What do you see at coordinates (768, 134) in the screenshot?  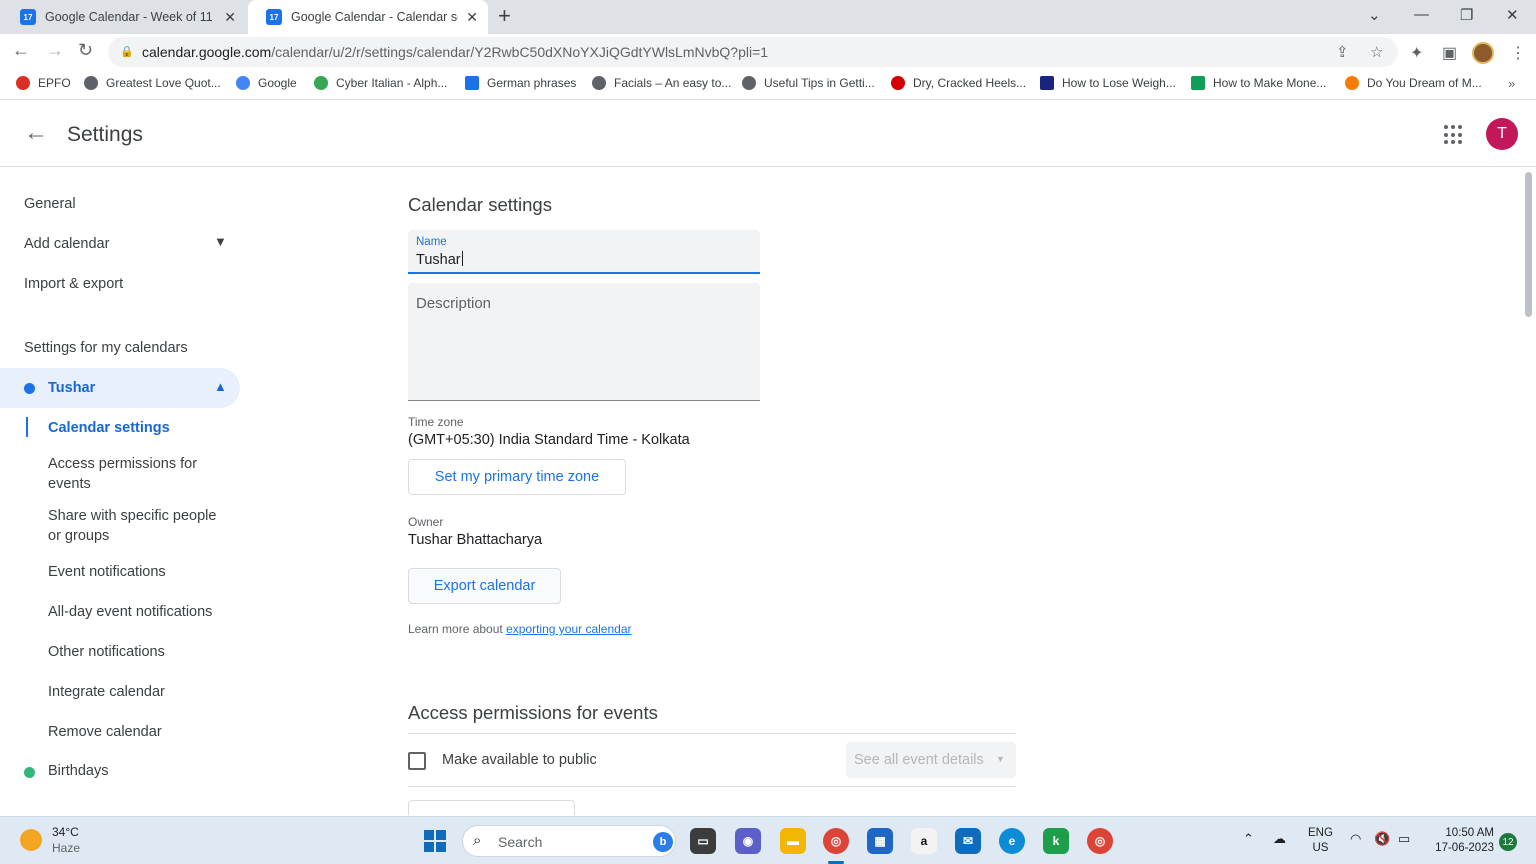 I see `settings-header: ← Settings T` at bounding box center [768, 134].